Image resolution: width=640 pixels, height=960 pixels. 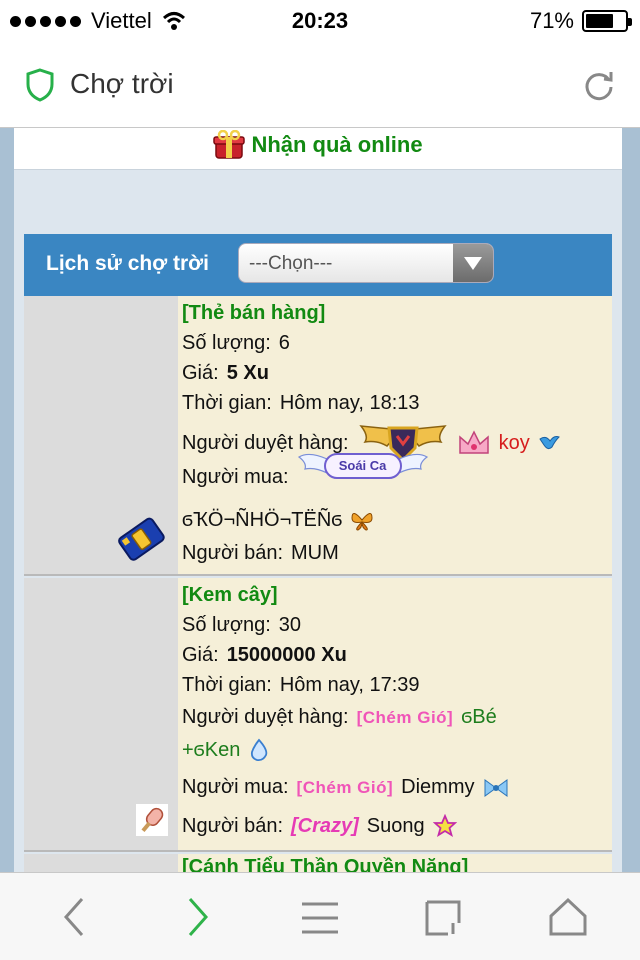 What do you see at coordinates (265, 717) in the screenshot?
I see `approver-label: Người duyệt hàng:` at bounding box center [265, 717].